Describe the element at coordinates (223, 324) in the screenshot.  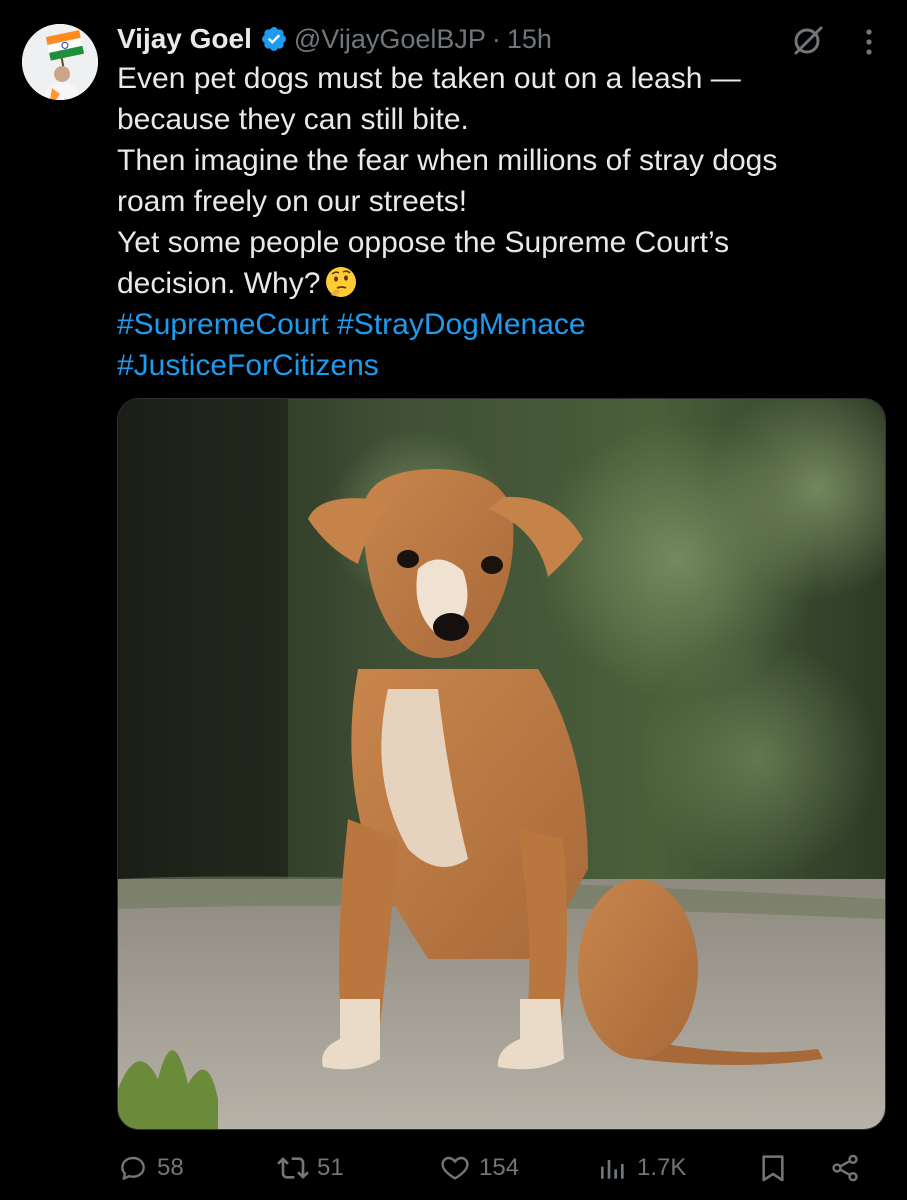
I see `hashtag-link: #SupremeCourt` at that location.